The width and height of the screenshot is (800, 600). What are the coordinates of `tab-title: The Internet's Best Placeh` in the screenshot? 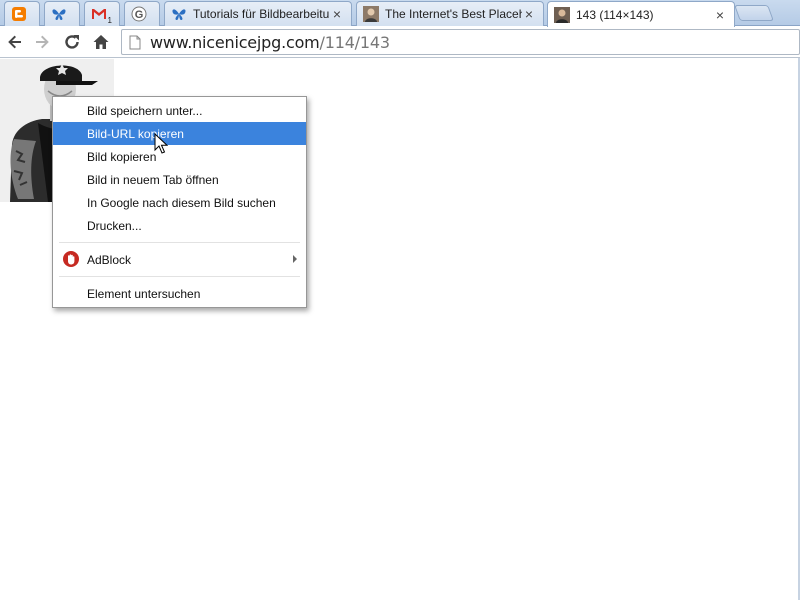 It's located at (453, 14).